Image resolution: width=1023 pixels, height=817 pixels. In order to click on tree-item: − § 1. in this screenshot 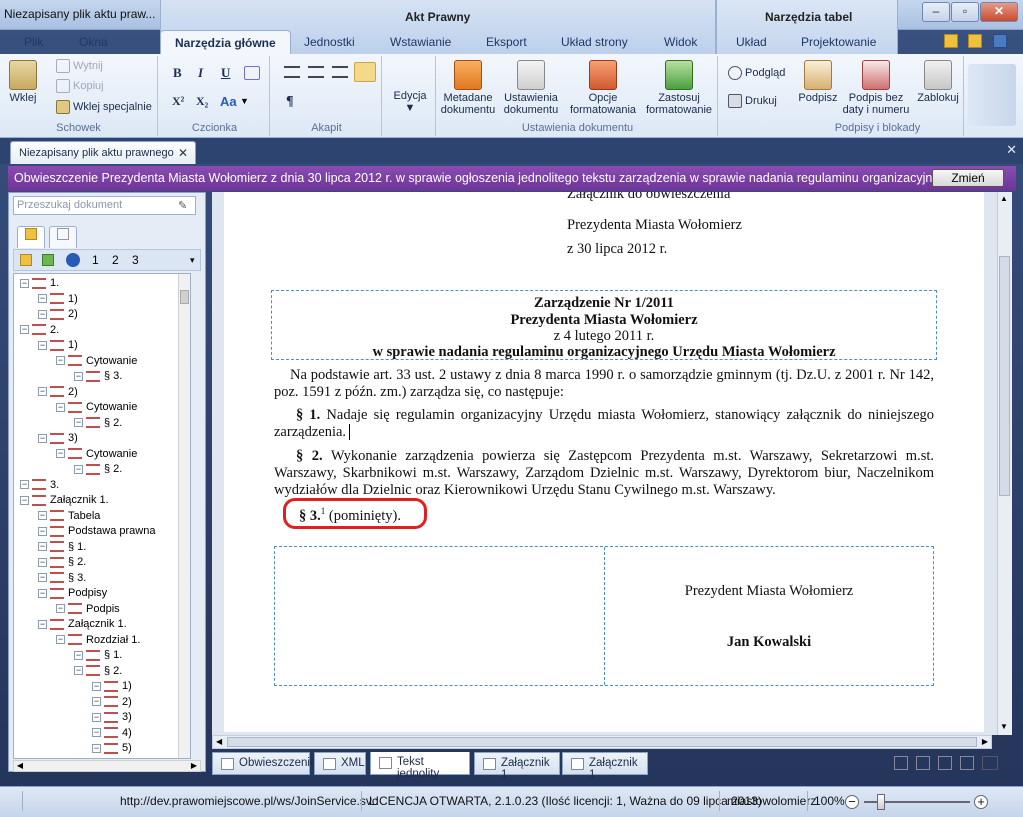, I will do `click(62, 547)`.